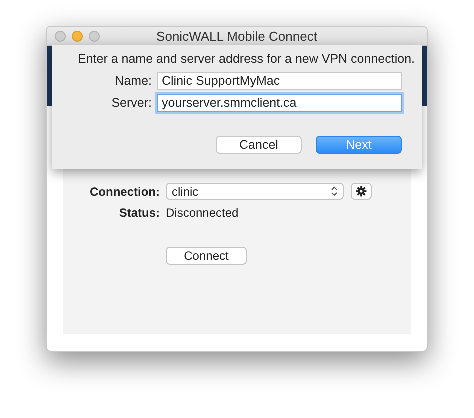 This screenshot has width=474, height=418. I want to click on input-field: yourserver.smmclient.ca, so click(279, 103).